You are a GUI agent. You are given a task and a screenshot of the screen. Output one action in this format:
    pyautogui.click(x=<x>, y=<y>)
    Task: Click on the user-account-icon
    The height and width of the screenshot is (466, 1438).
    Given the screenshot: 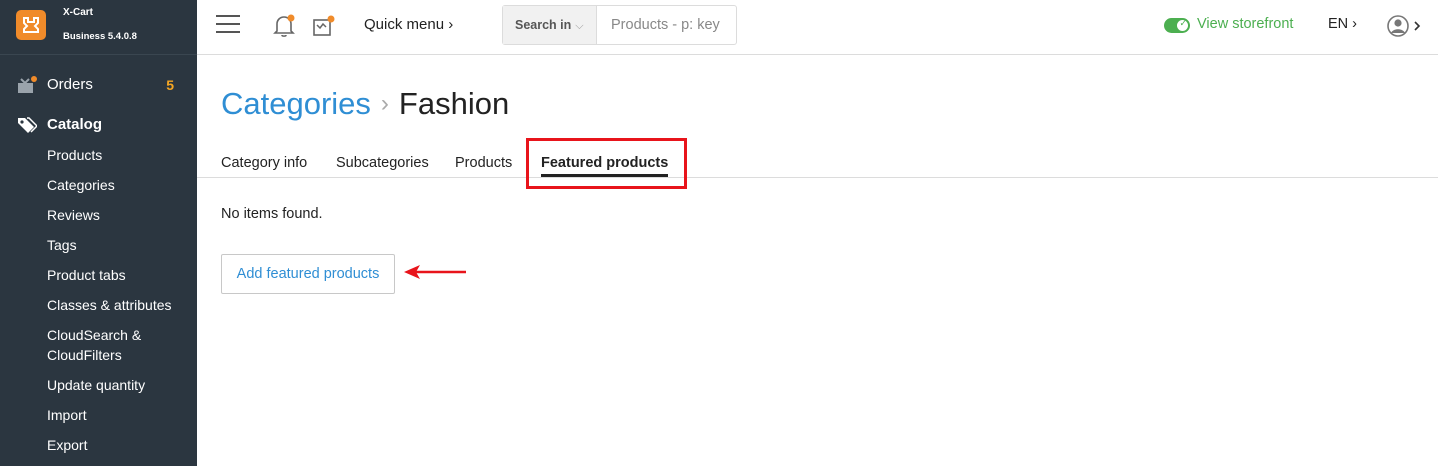 What is the action you would take?
    pyautogui.click(x=1405, y=26)
    